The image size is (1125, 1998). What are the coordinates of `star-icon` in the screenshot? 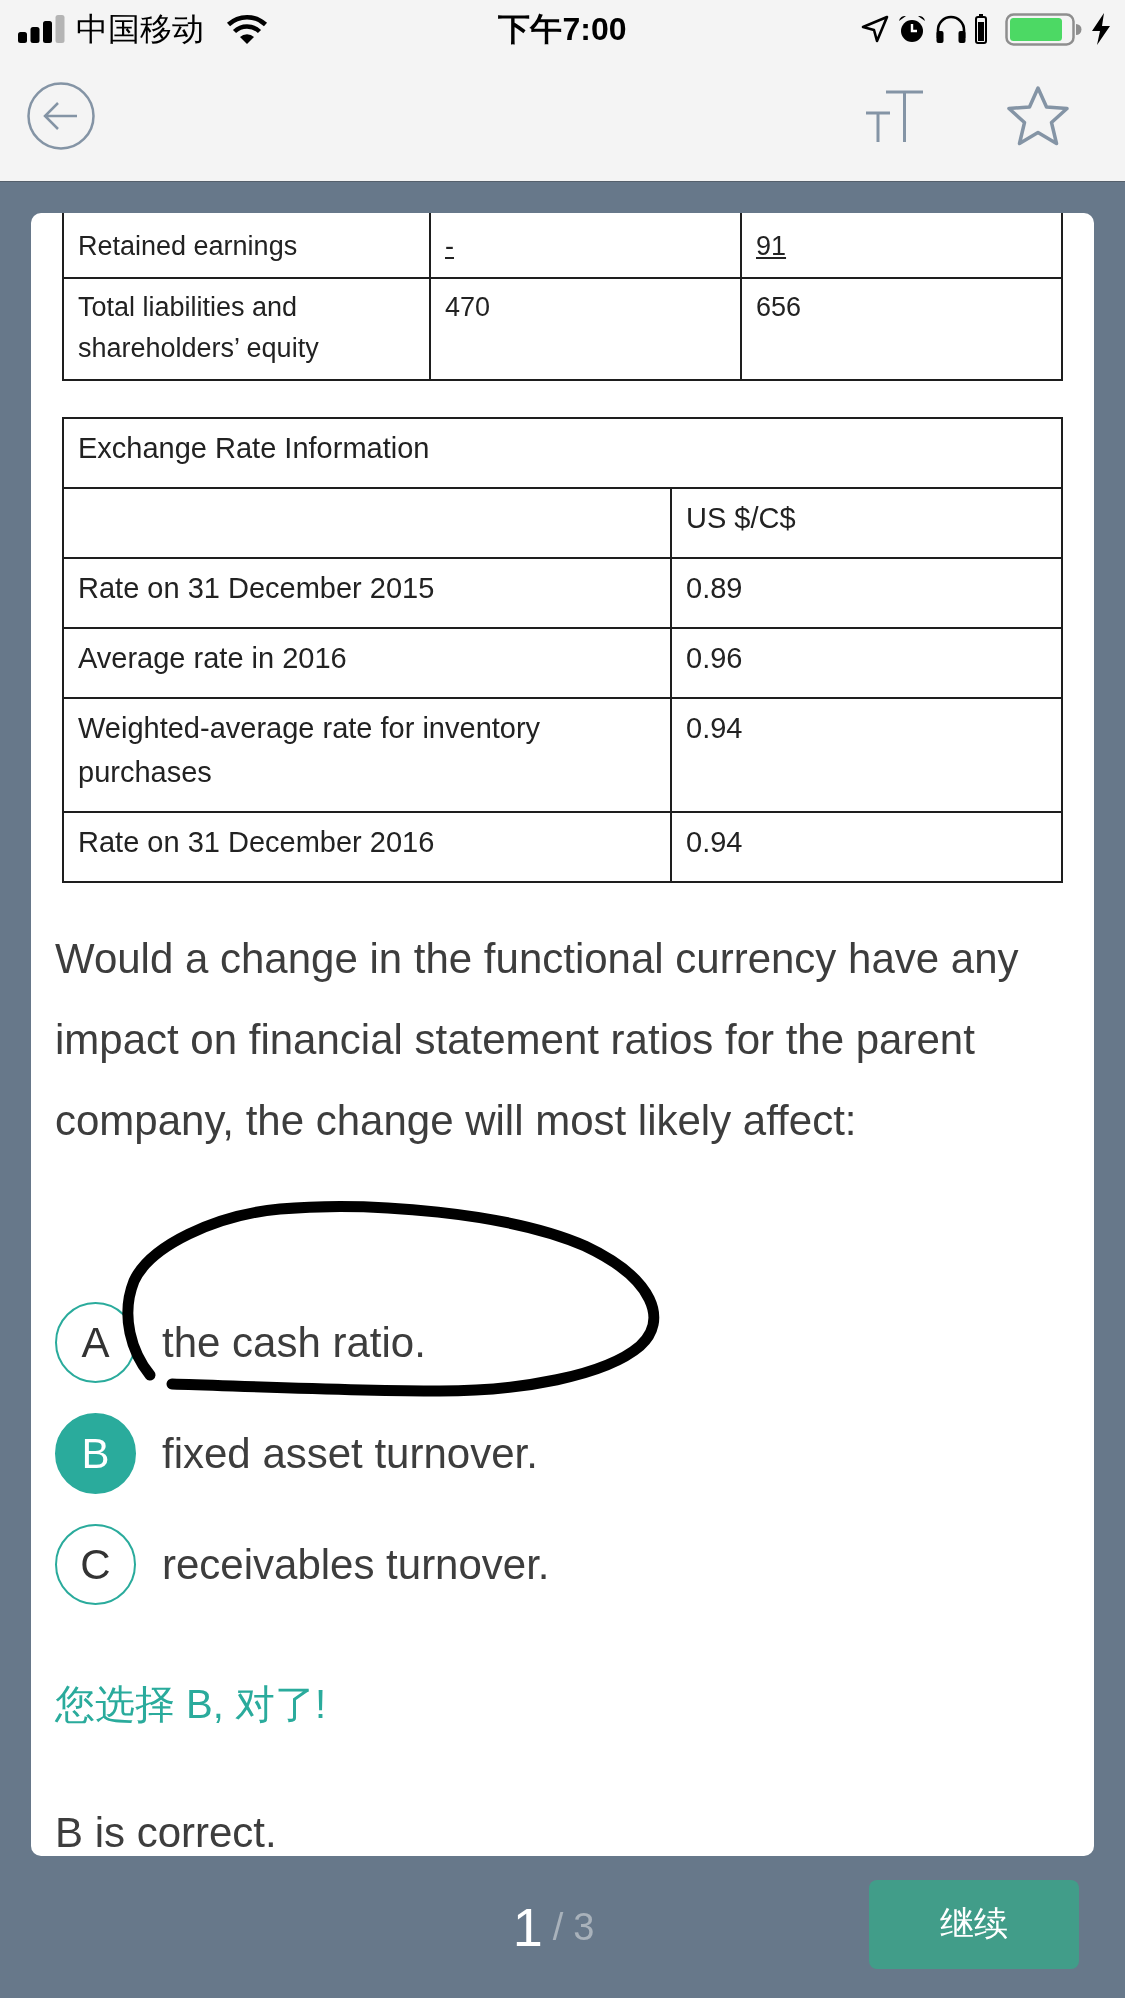 It's located at (1038, 115).